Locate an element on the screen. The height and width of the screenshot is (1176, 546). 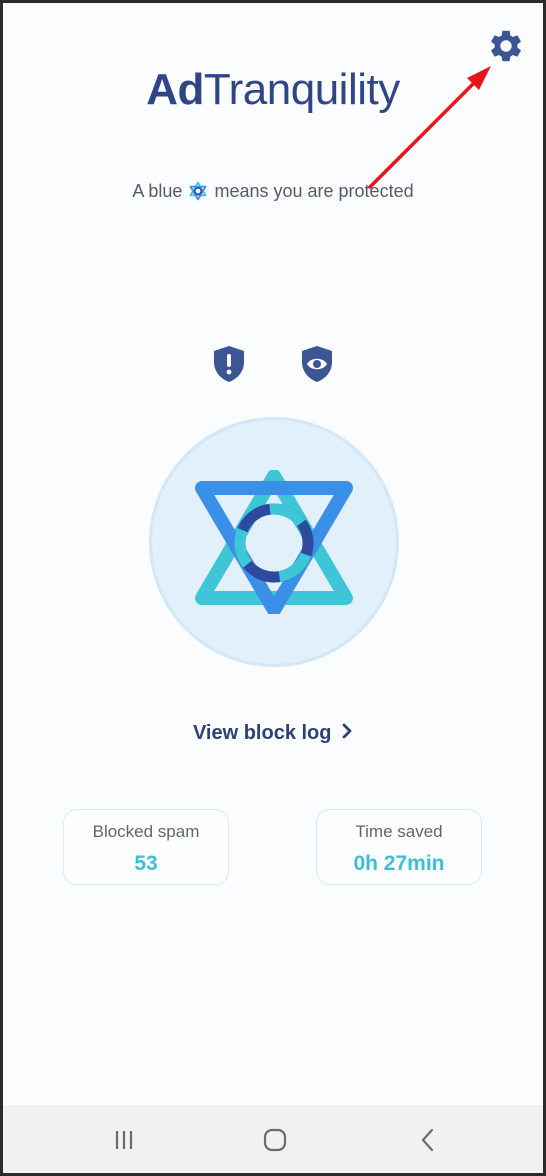
home-button is located at coordinates (275, 1140).